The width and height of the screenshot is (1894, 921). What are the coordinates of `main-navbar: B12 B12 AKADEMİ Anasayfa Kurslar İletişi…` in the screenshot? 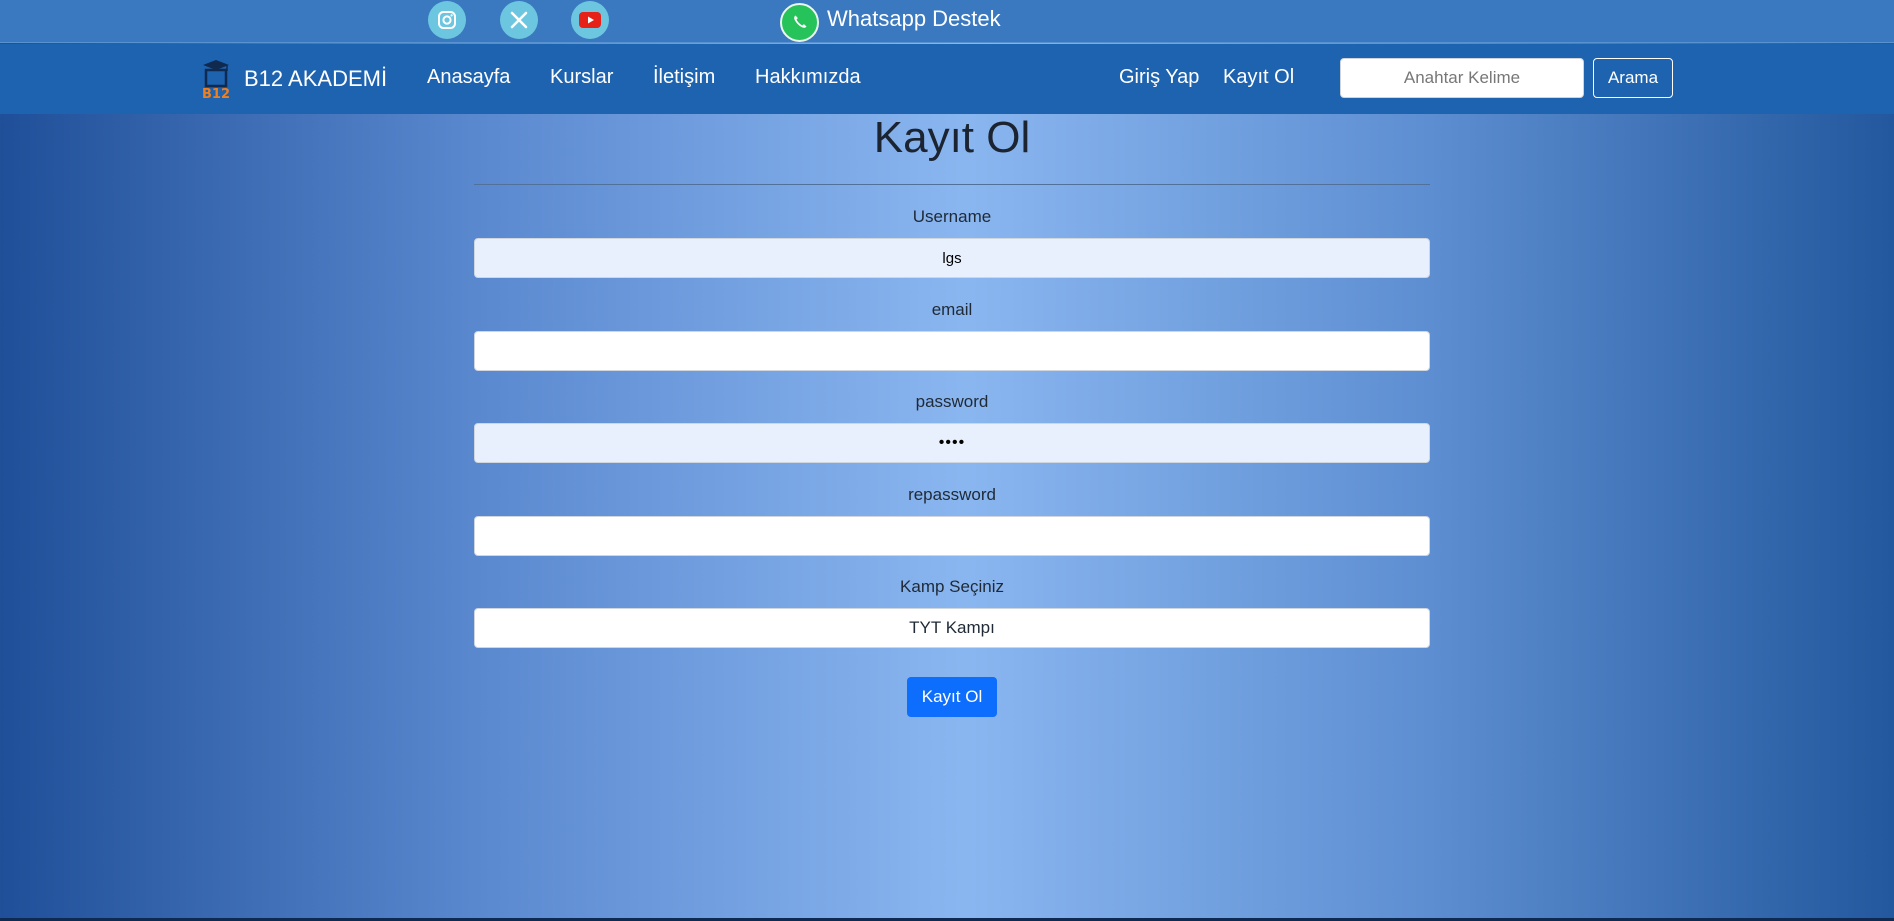 It's located at (947, 79).